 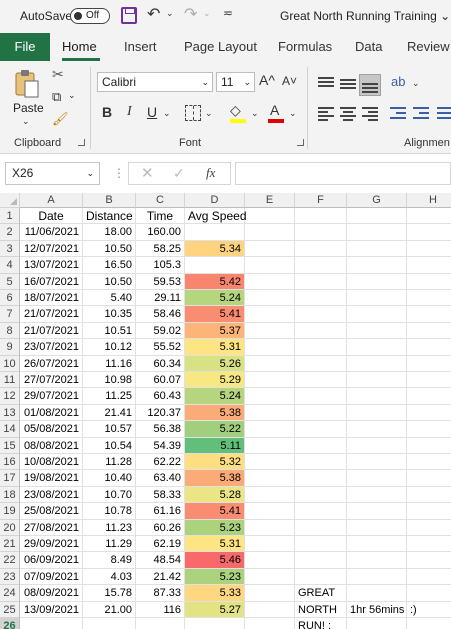 I want to click on date-cell: 08/08/2021, so click(x=51, y=445).